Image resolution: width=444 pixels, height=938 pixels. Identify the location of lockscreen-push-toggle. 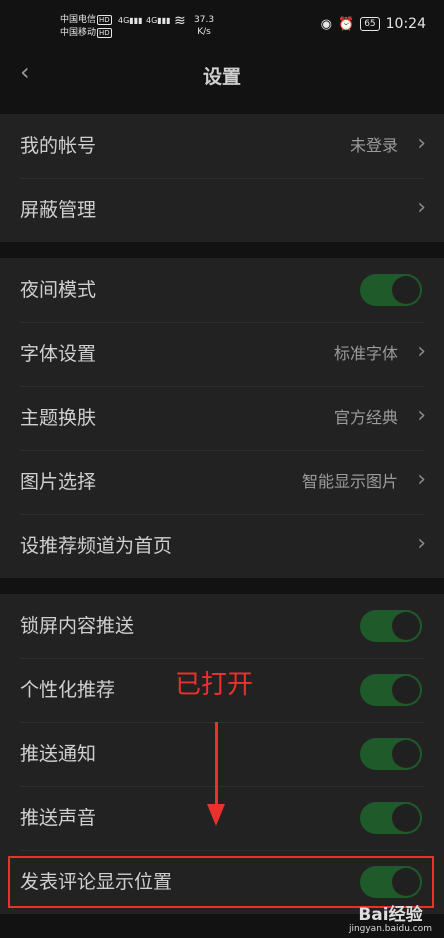
(391, 626).